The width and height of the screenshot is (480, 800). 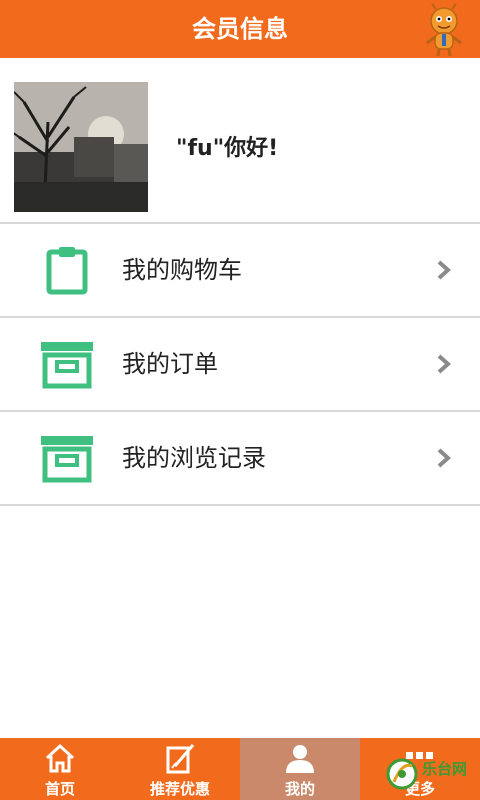 I want to click on menu-item-label: 我的浏览记录, so click(x=194, y=458).